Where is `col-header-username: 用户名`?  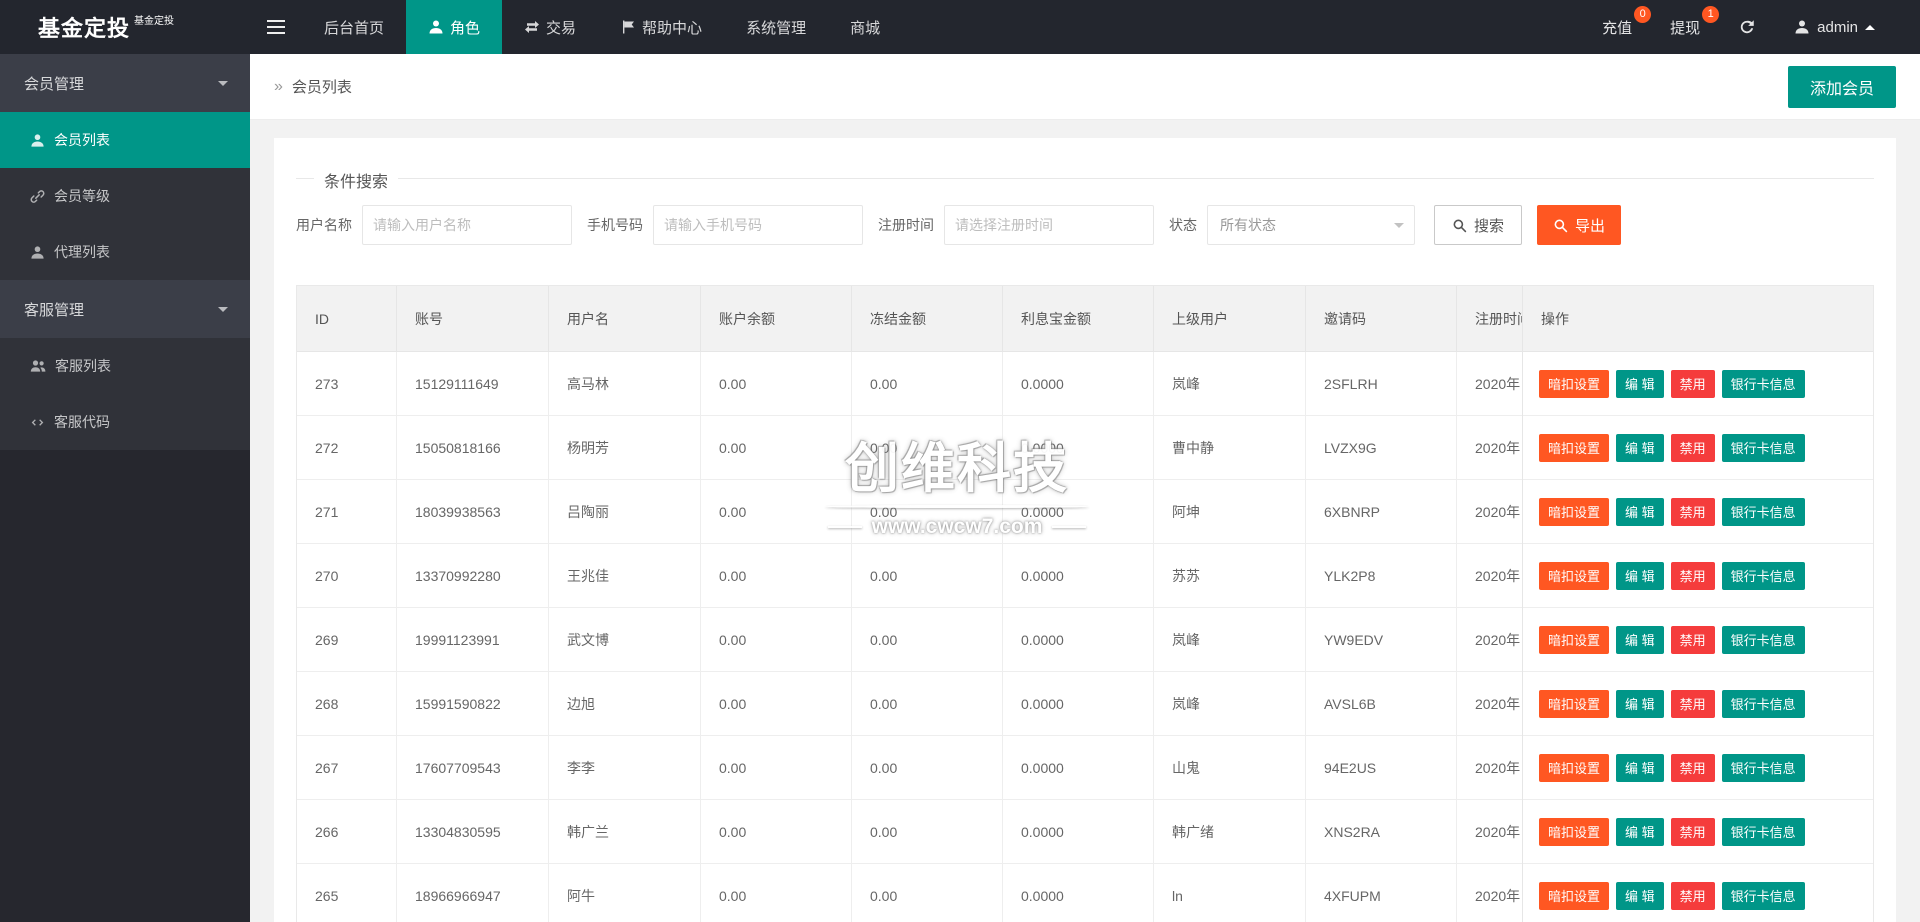
col-header-username: 用户名 is located at coordinates (625, 318).